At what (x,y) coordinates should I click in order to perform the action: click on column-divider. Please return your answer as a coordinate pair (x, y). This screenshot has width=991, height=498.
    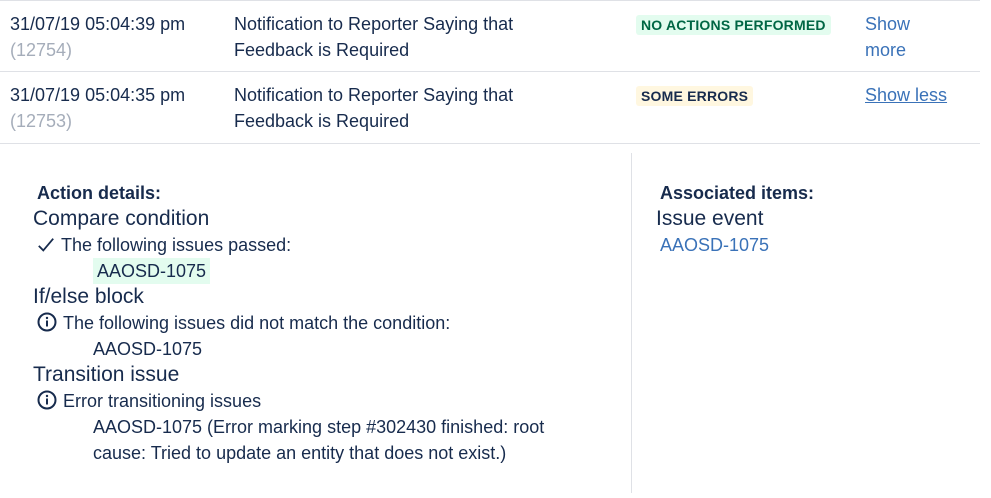
    Looking at the image, I should click on (631, 323).